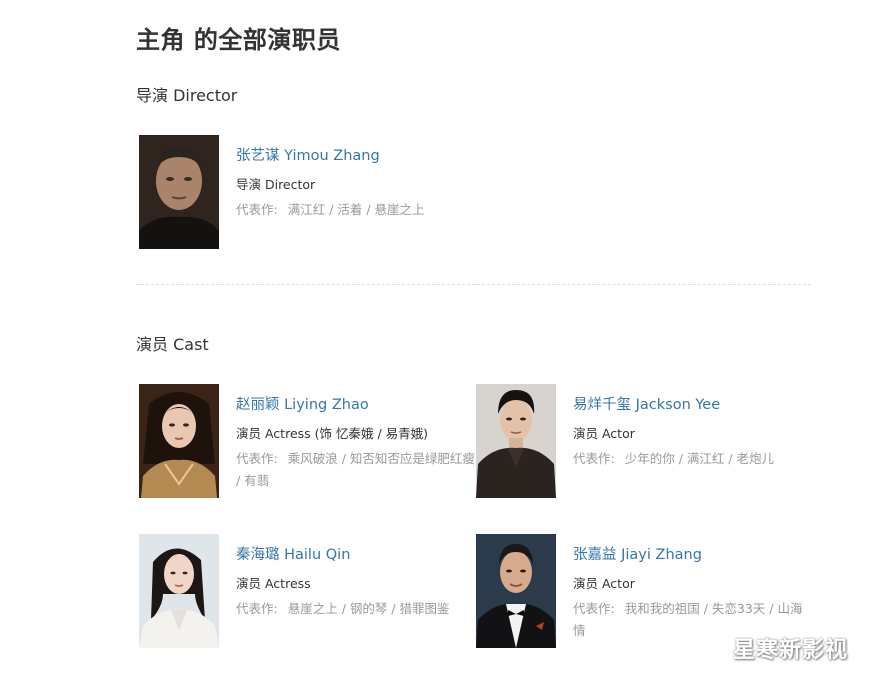 This screenshot has height=676, width=869. Describe the element at coordinates (302, 403) in the screenshot. I see `person-name-link: 赵丽颖 Liying Zhao` at that location.